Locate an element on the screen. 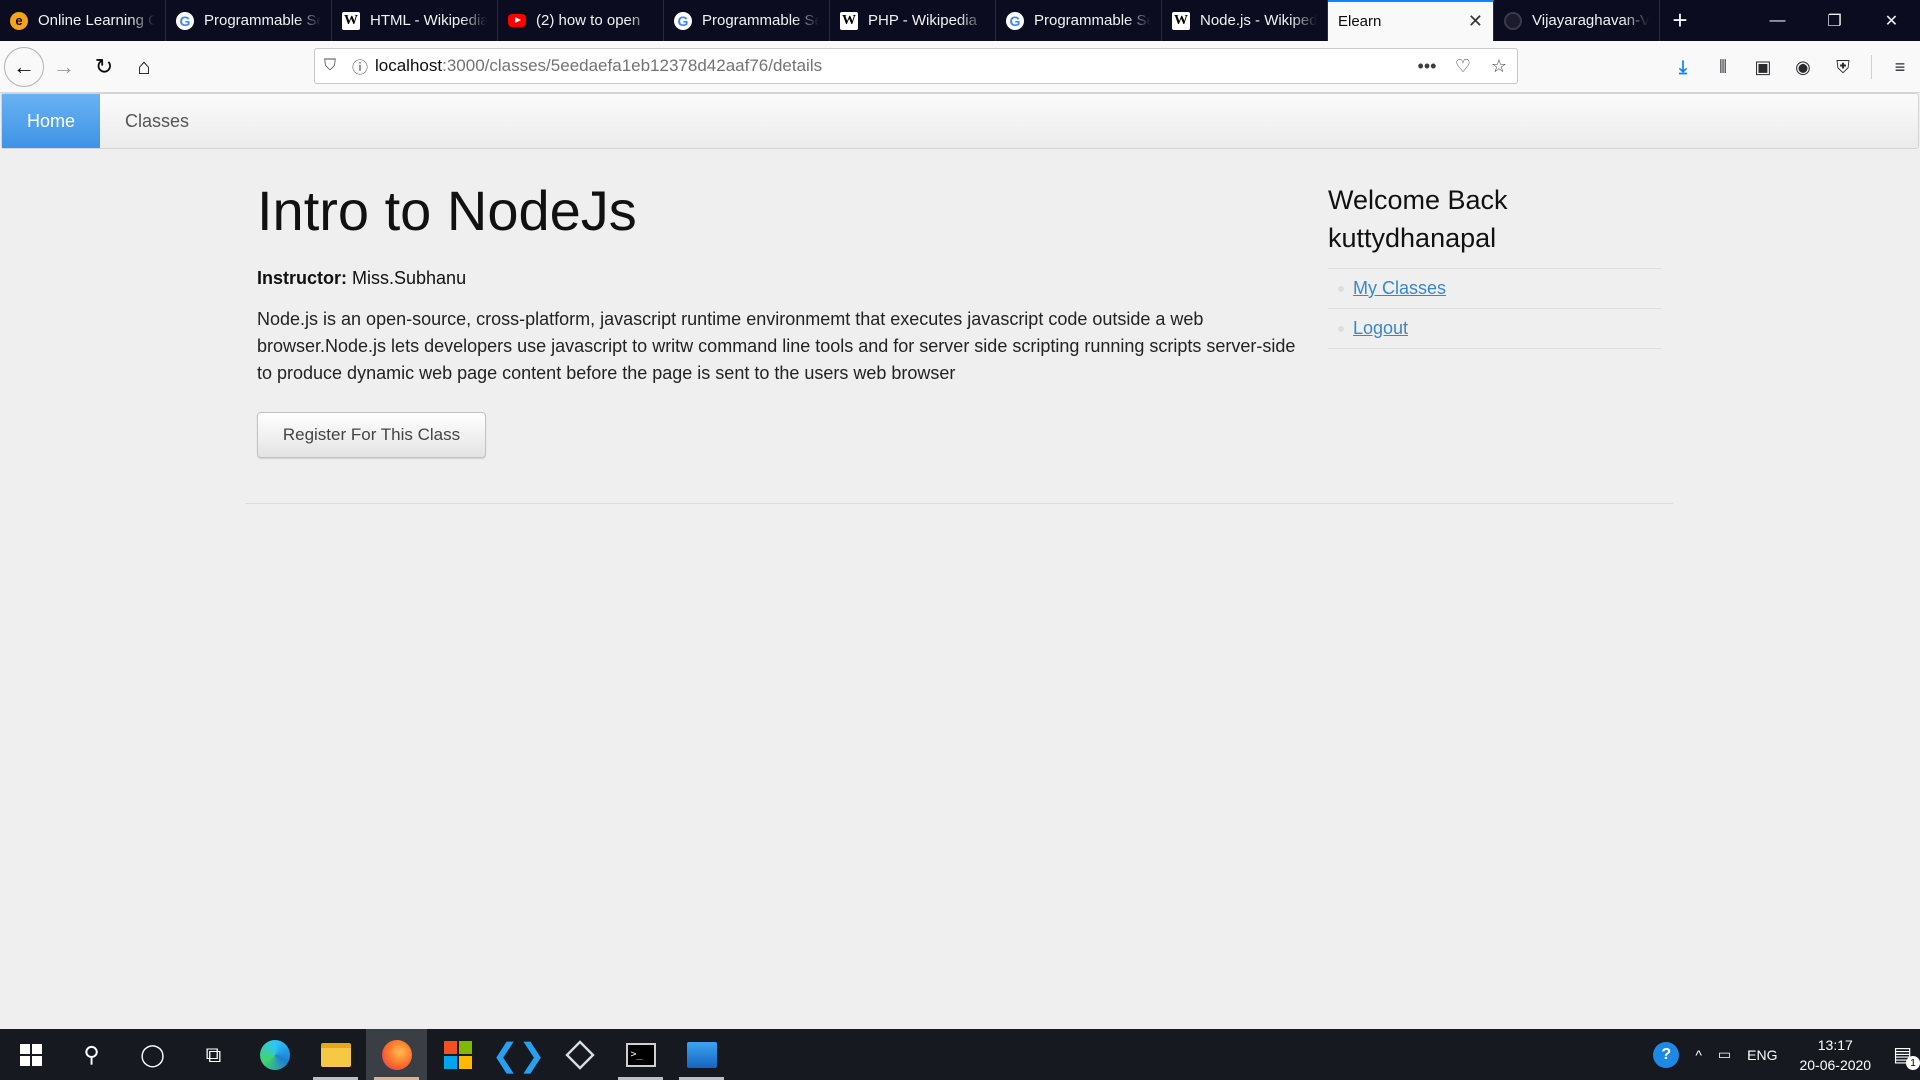 The width and height of the screenshot is (1920, 1080). task-view-icon: ⧉ is located at coordinates (213, 1054).